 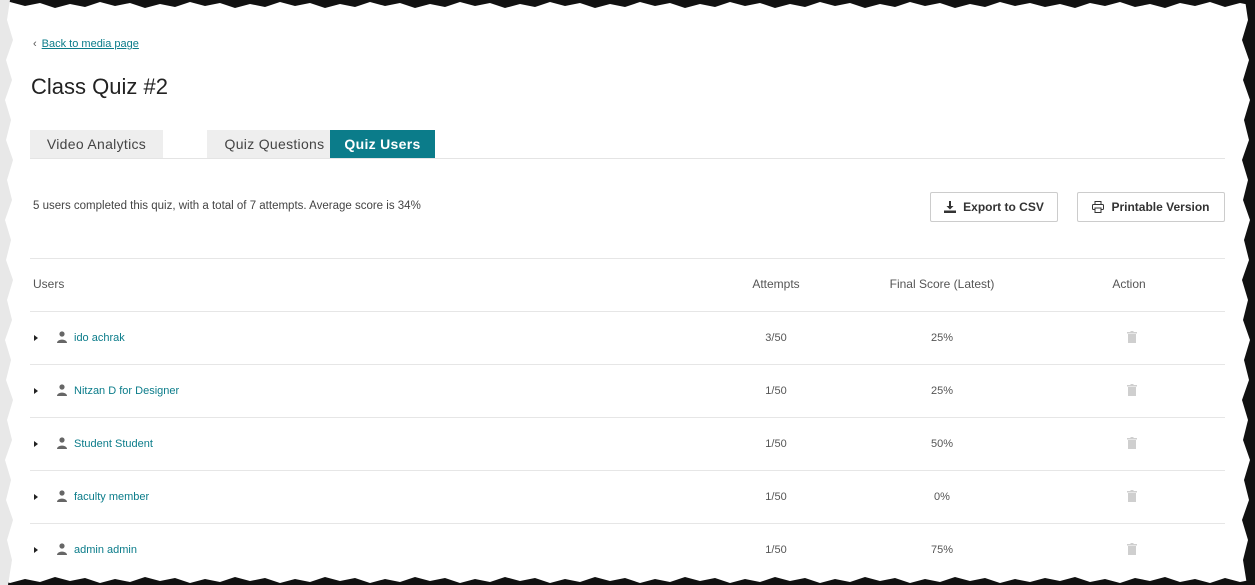 What do you see at coordinates (6, 292) in the screenshot?
I see `torn-edge-left` at bounding box center [6, 292].